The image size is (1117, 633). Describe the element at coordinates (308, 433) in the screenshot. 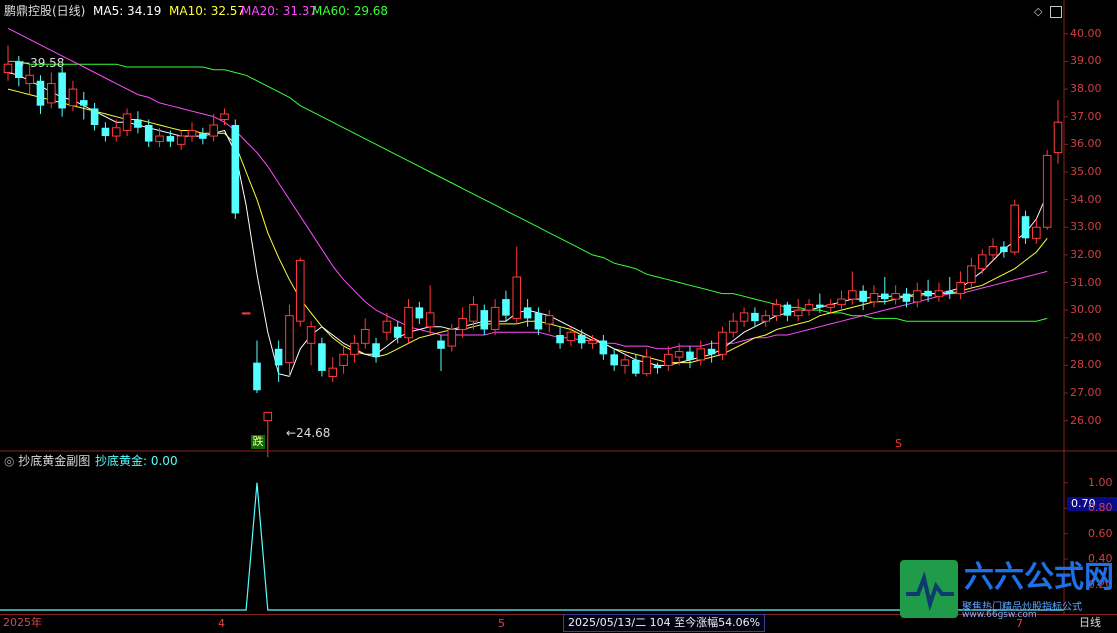

I see `low-price-label: ←24.68` at that location.